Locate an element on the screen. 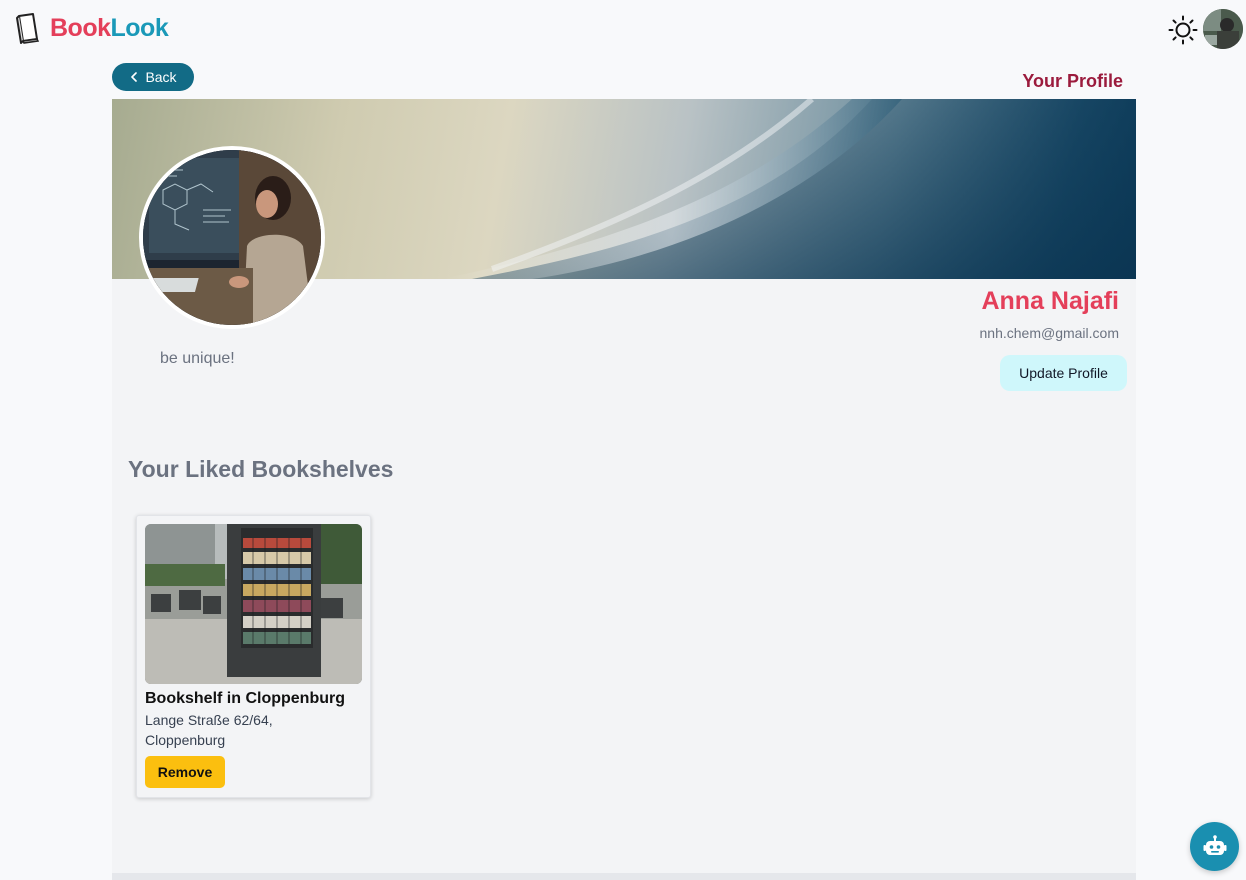 This screenshot has width=1246, height=880. app-logo: BookLook is located at coordinates (91, 28).